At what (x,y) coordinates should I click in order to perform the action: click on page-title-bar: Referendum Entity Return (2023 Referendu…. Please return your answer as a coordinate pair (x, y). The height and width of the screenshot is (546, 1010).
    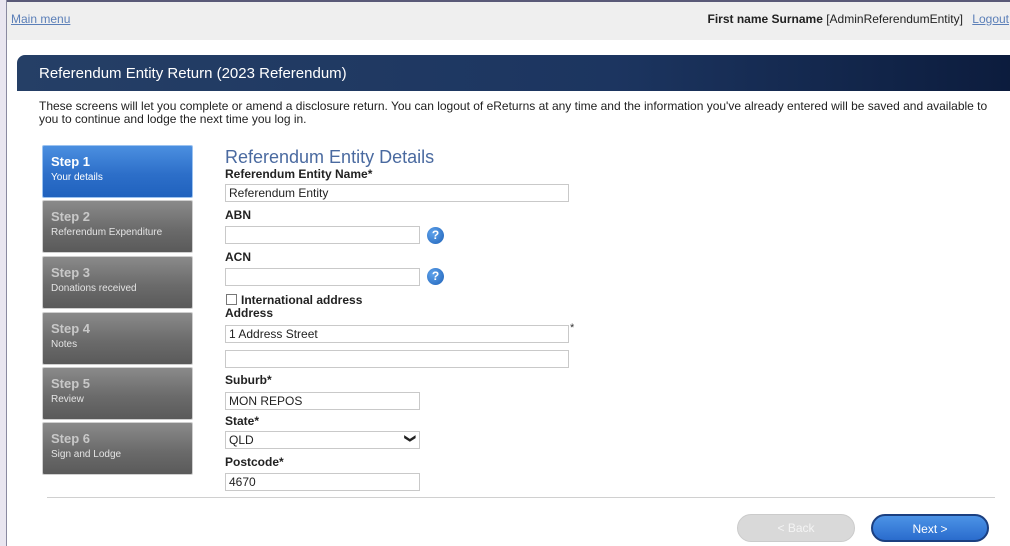
    Looking at the image, I should click on (513, 73).